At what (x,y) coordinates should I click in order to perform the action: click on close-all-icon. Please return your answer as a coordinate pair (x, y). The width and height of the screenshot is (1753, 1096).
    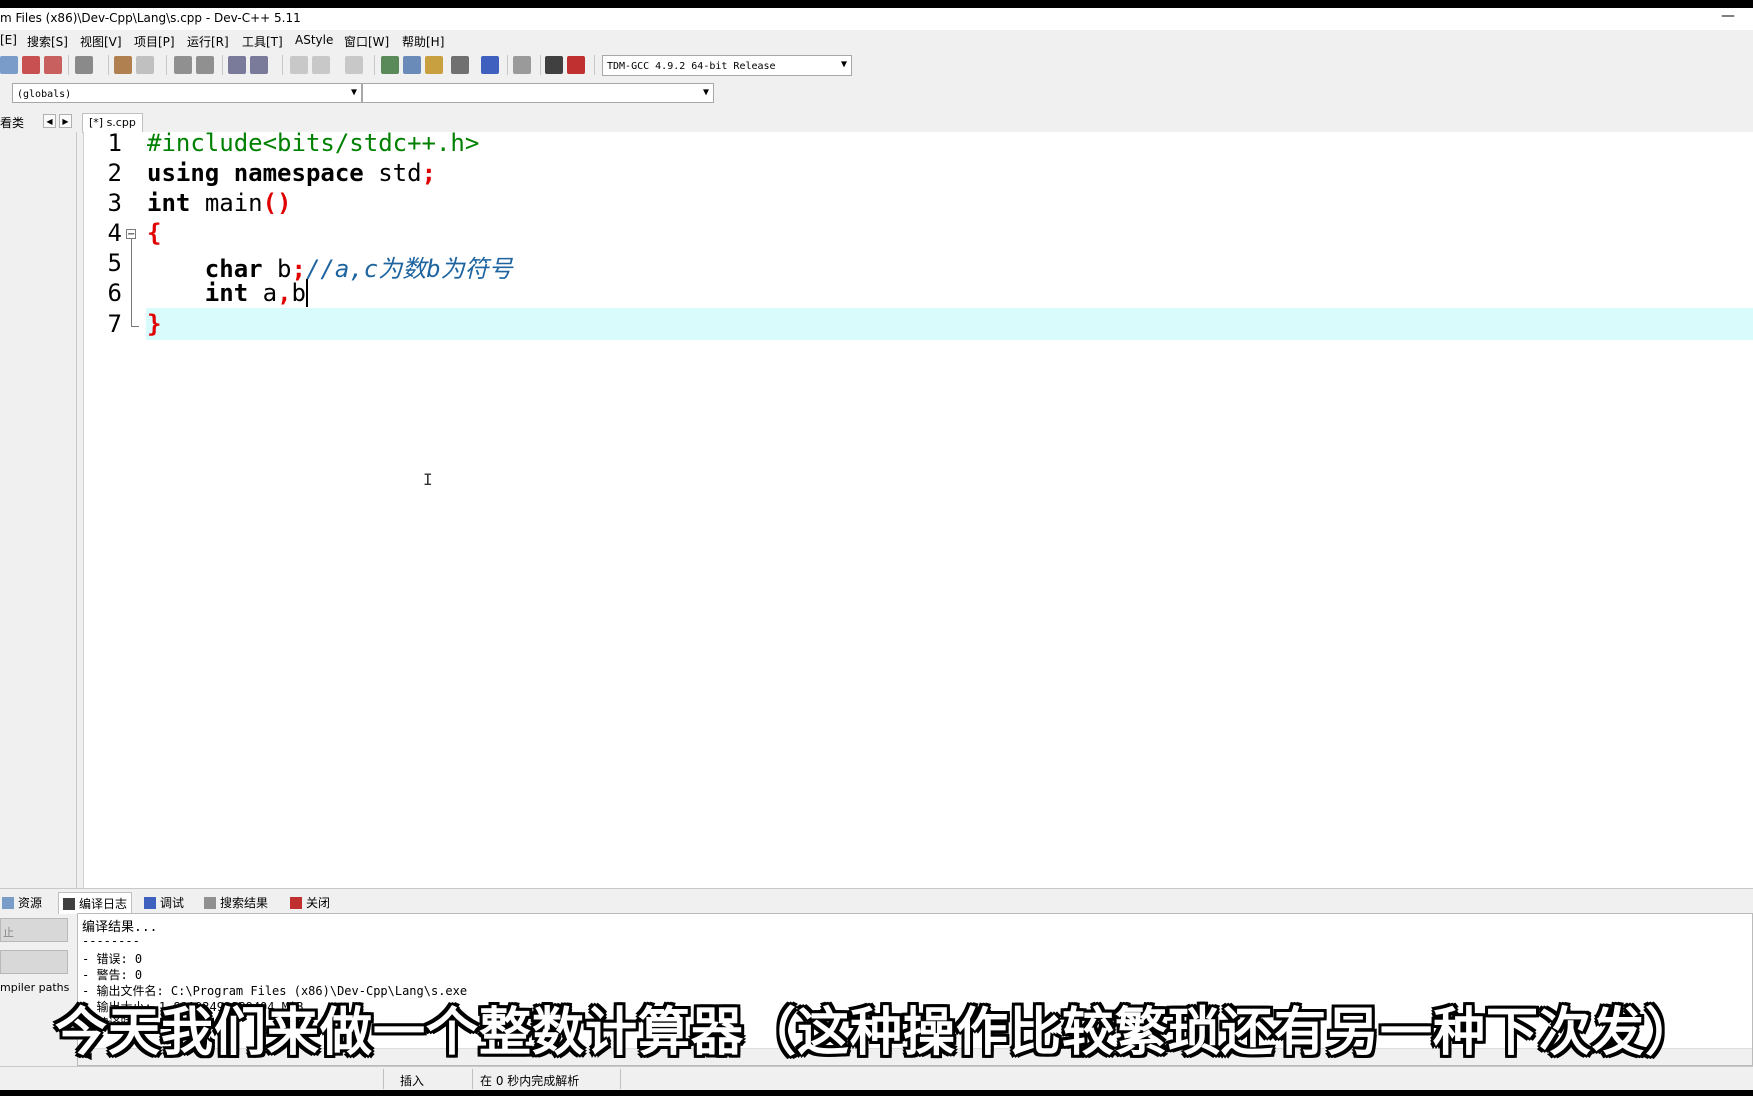
    Looking at the image, I should click on (53, 65).